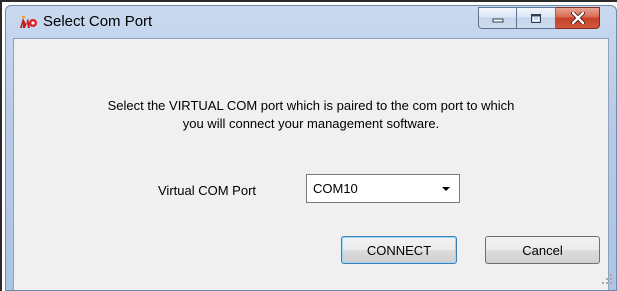  What do you see at coordinates (28, 22) in the screenshot?
I see `app-logo-icon` at bounding box center [28, 22].